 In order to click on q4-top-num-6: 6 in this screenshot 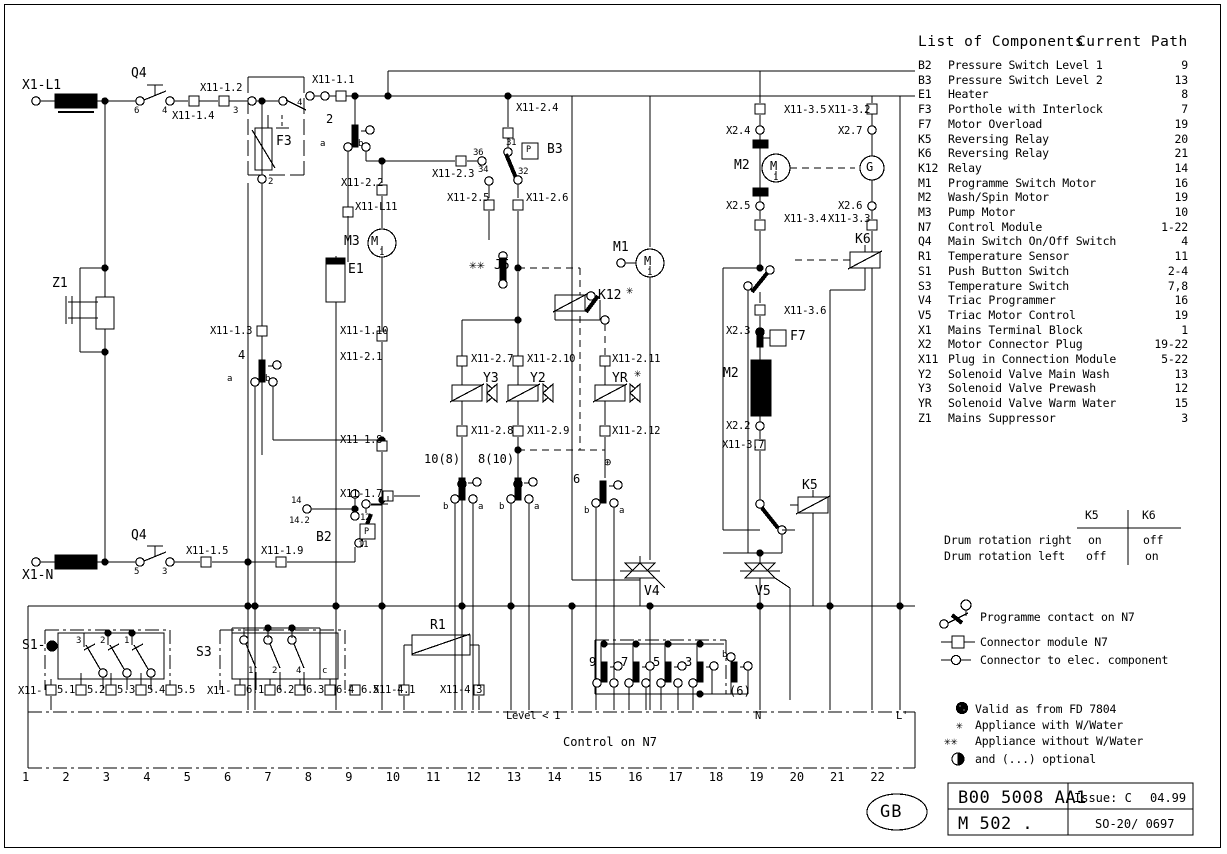, I will do `click(137, 111)`.